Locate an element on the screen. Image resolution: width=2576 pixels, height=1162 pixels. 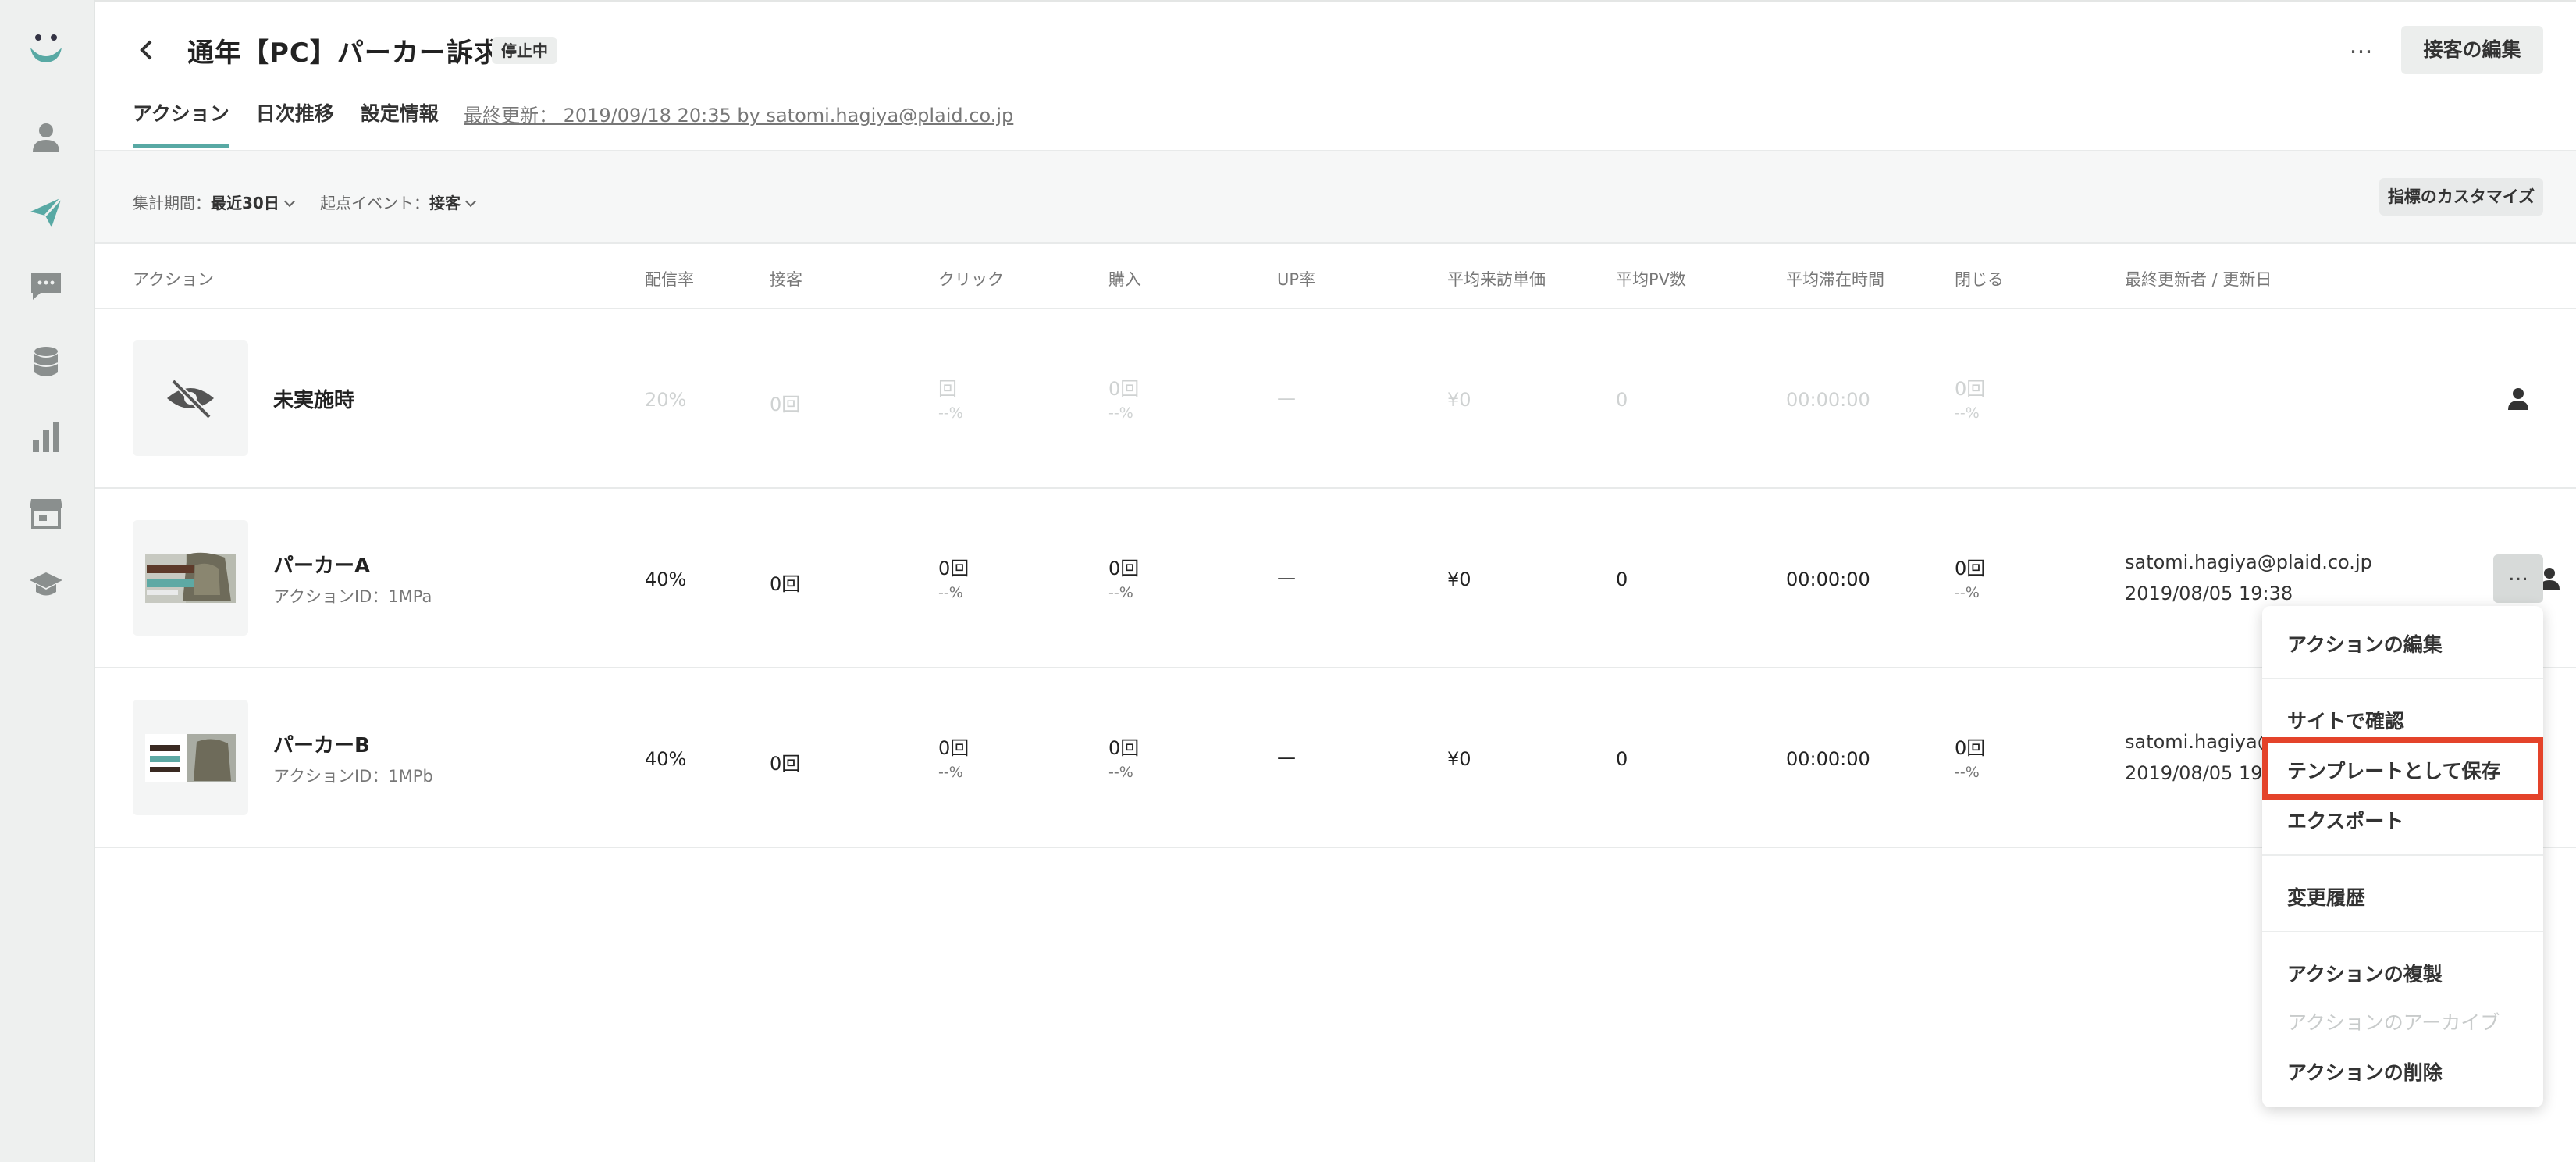
column-header: UP率 is located at coordinates (1296, 279).